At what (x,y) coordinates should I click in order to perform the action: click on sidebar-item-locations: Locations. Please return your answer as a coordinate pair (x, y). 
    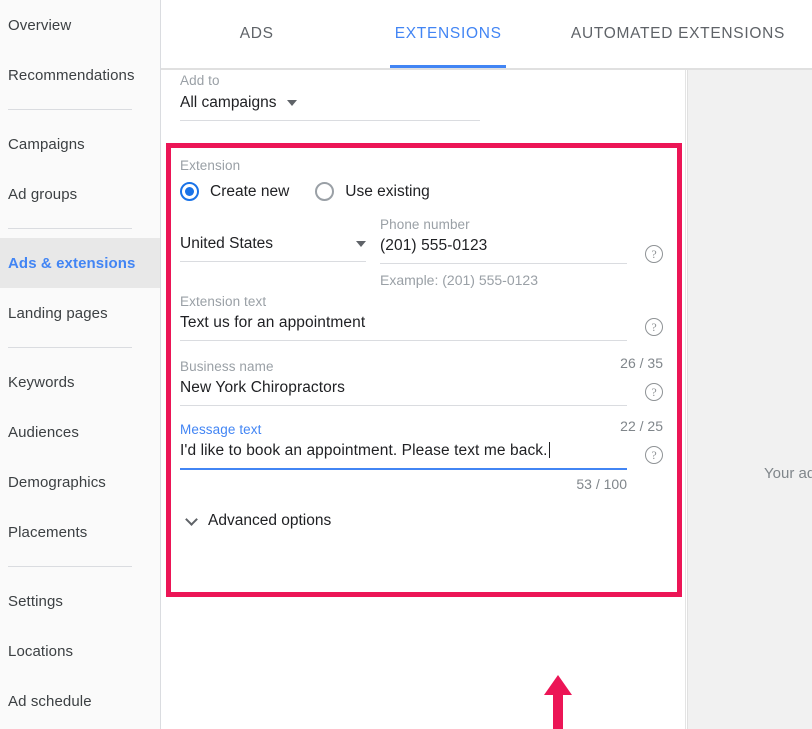
    Looking at the image, I should click on (80, 651).